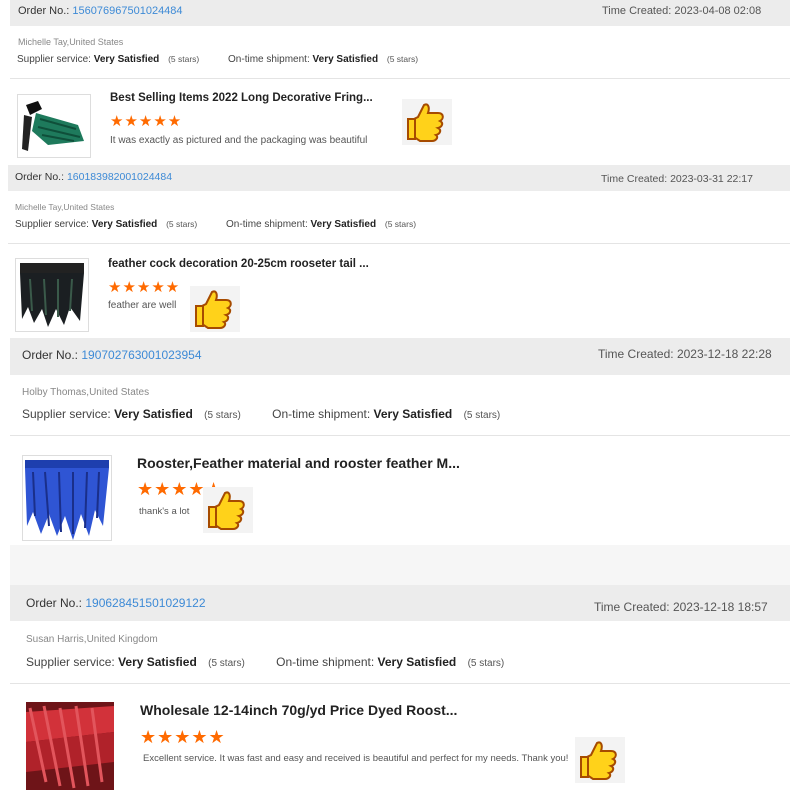  Describe the element at coordinates (86, 392) in the screenshot. I see `buyer-name: Holby Thomas,United States` at that location.